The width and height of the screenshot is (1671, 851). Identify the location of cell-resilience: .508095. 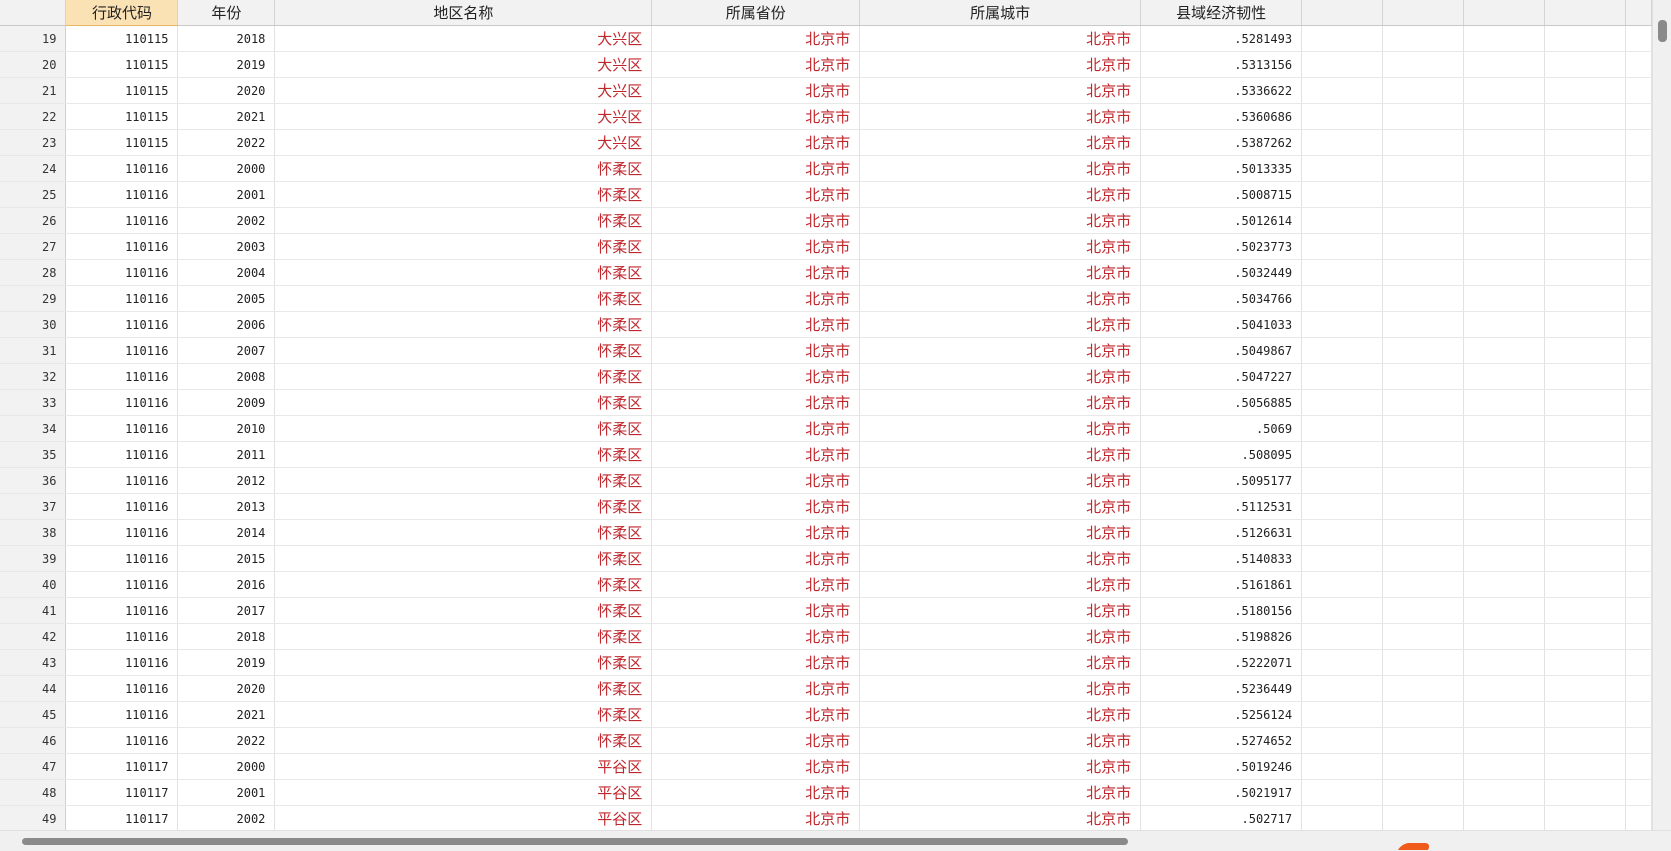
(1221, 454).